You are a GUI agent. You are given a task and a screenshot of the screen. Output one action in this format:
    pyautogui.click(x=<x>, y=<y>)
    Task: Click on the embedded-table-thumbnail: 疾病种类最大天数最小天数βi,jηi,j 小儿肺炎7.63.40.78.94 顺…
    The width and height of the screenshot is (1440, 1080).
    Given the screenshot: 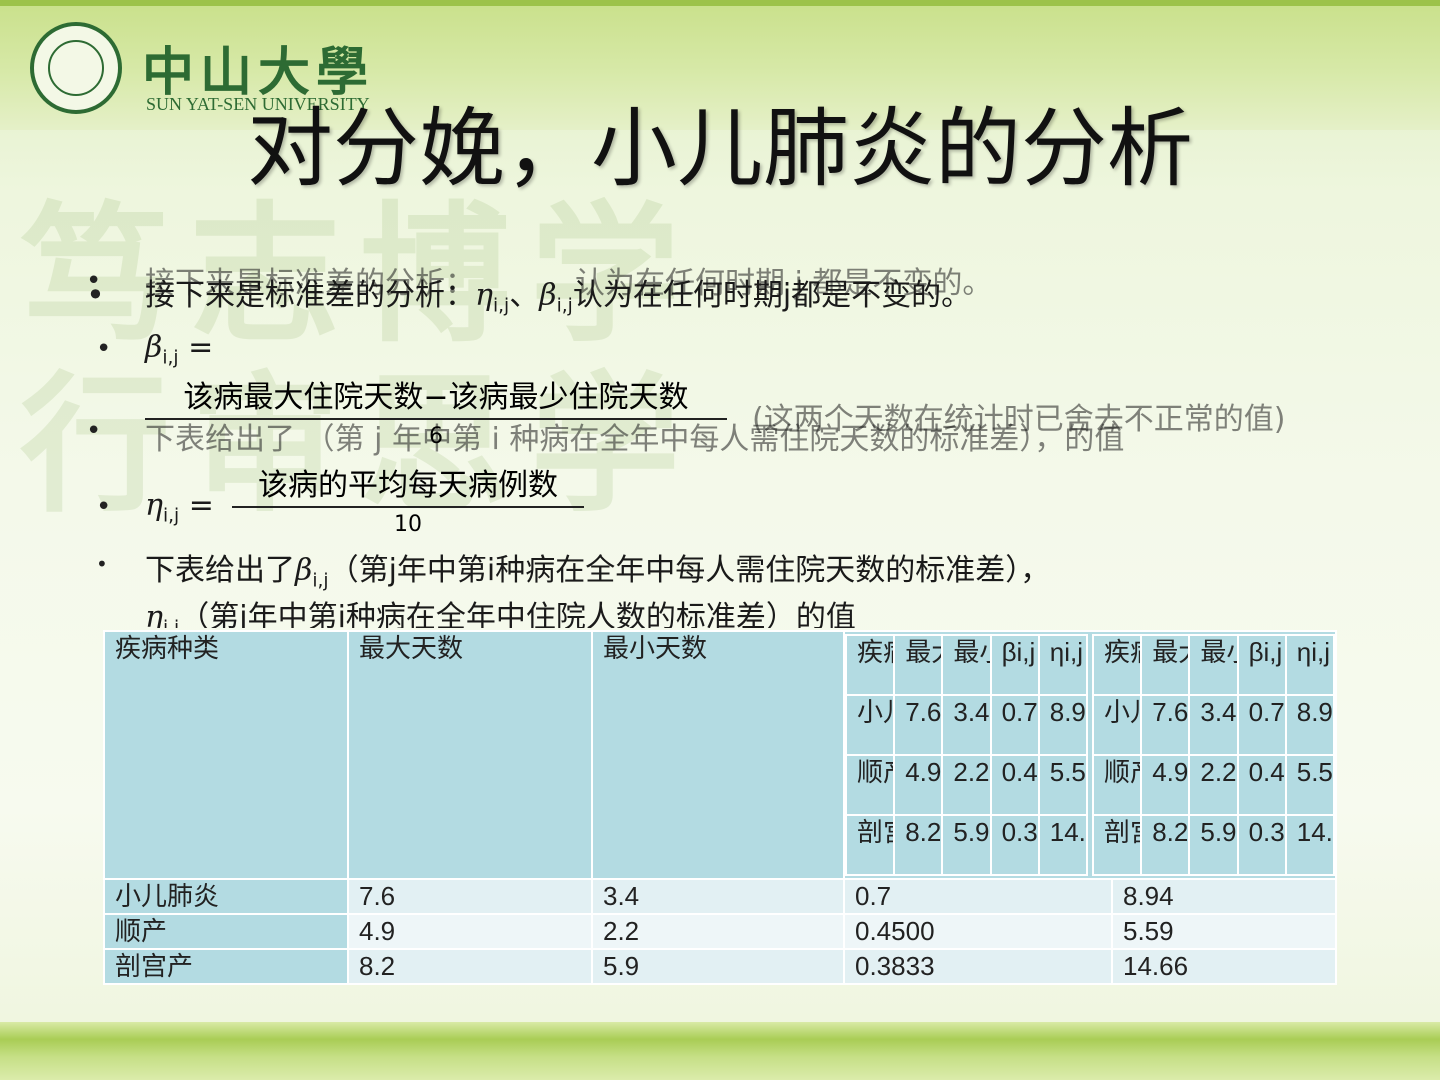 What is the action you would take?
    pyautogui.click(x=1090, y=755)
    